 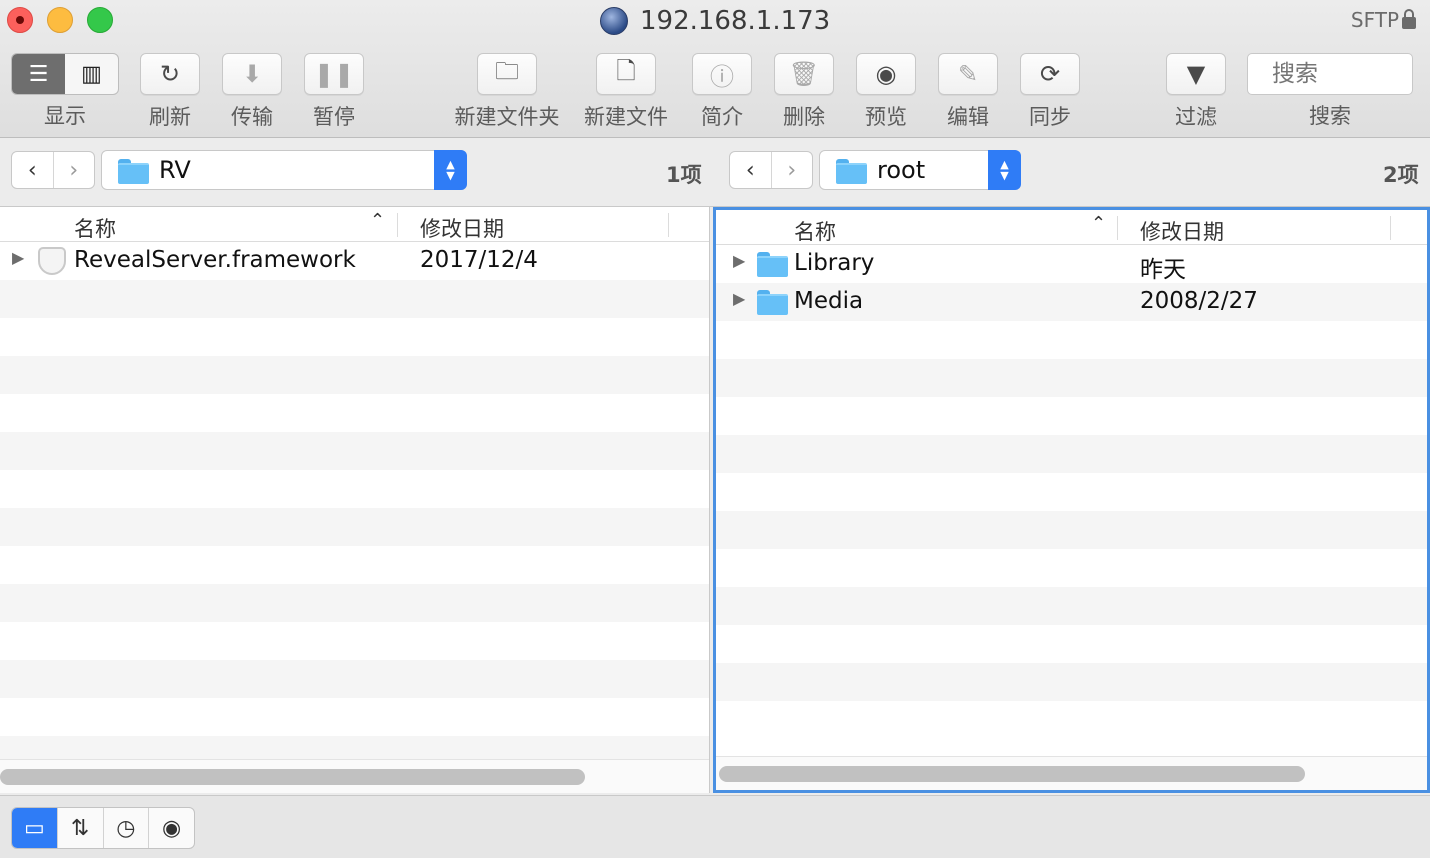 I want to click on list-icon: ☰, so click(x=38, y=74).